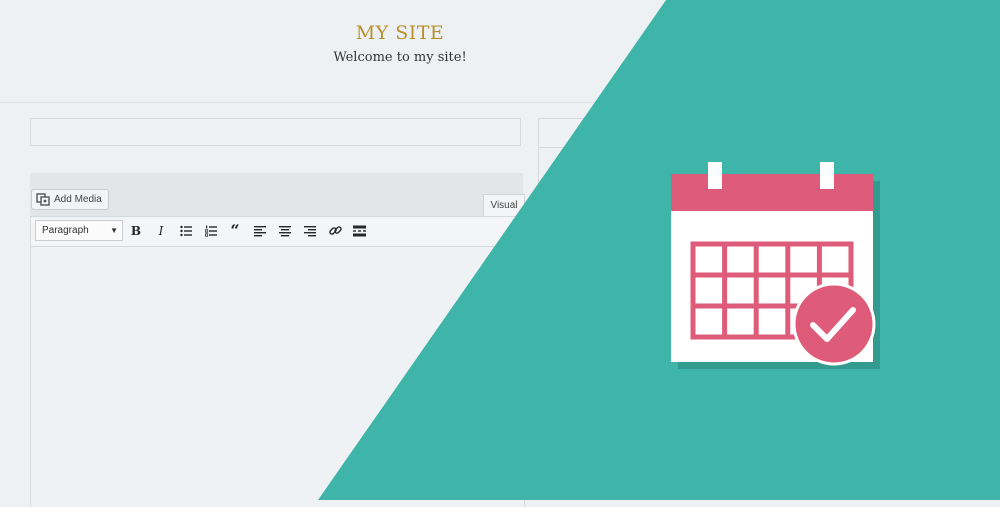  Describe the element at coordinates (834, 324) in the screenshot. I see `check-badge` at that location.